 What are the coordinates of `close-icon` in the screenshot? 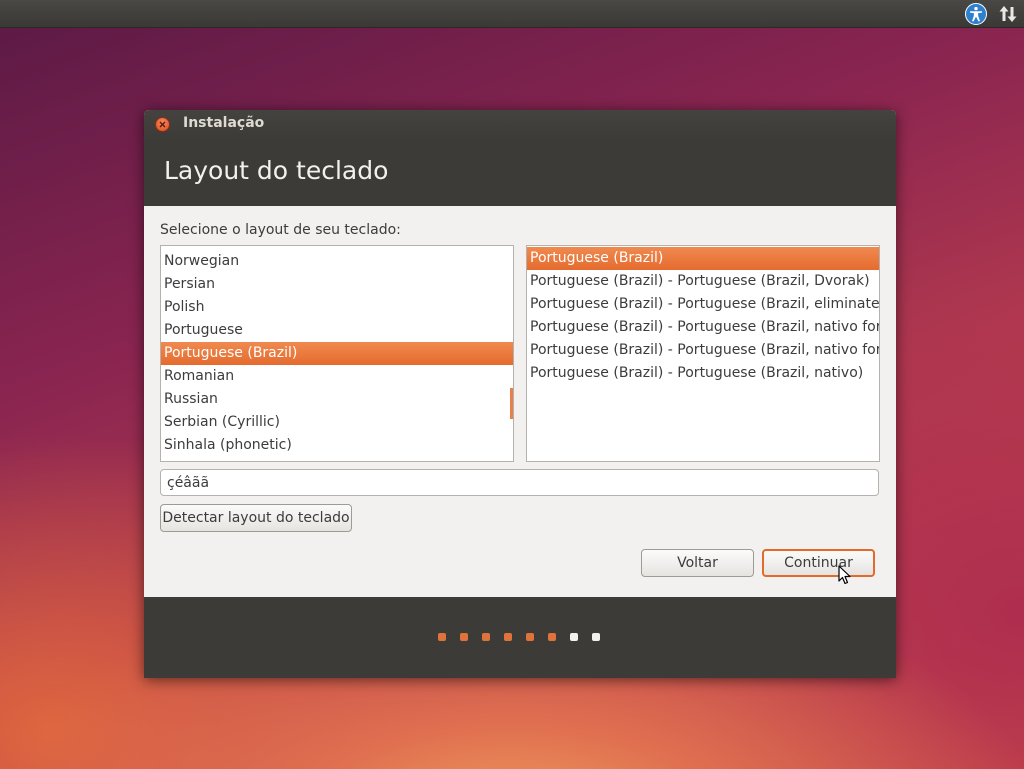 It's located at (162, 124).